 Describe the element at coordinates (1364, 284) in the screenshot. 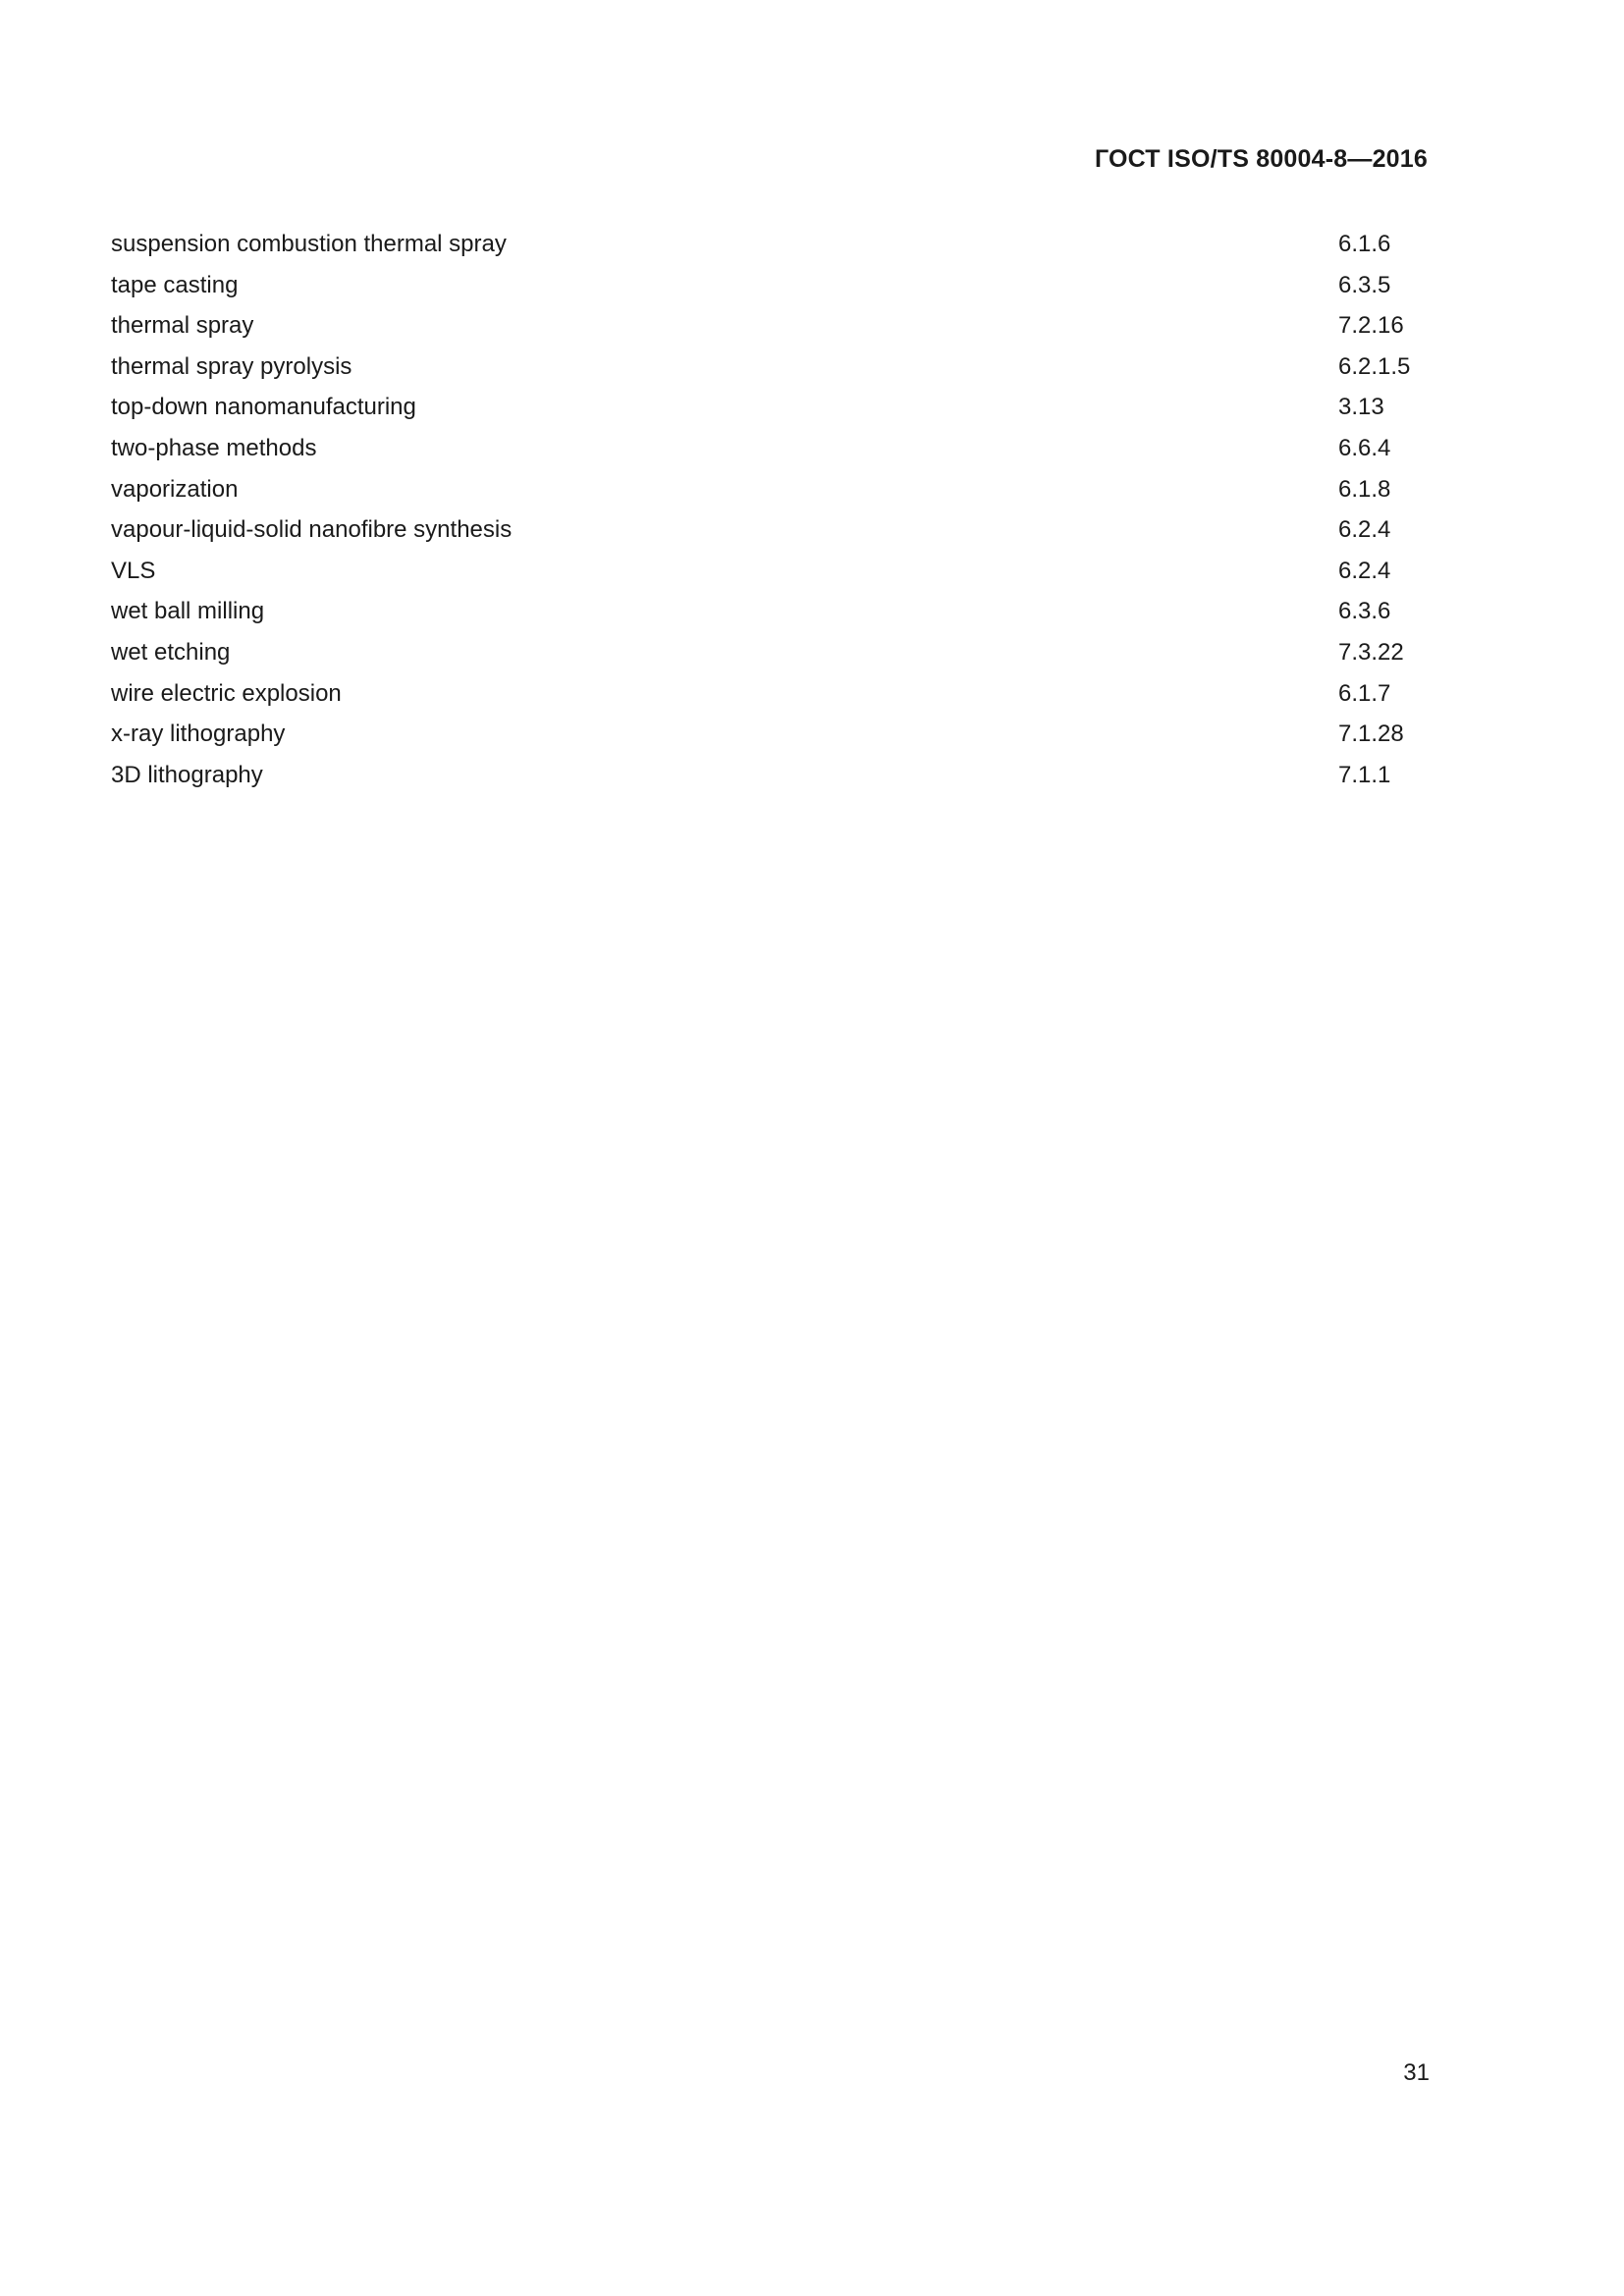

I see `index-entry-reference: 6.3.5` at that location.